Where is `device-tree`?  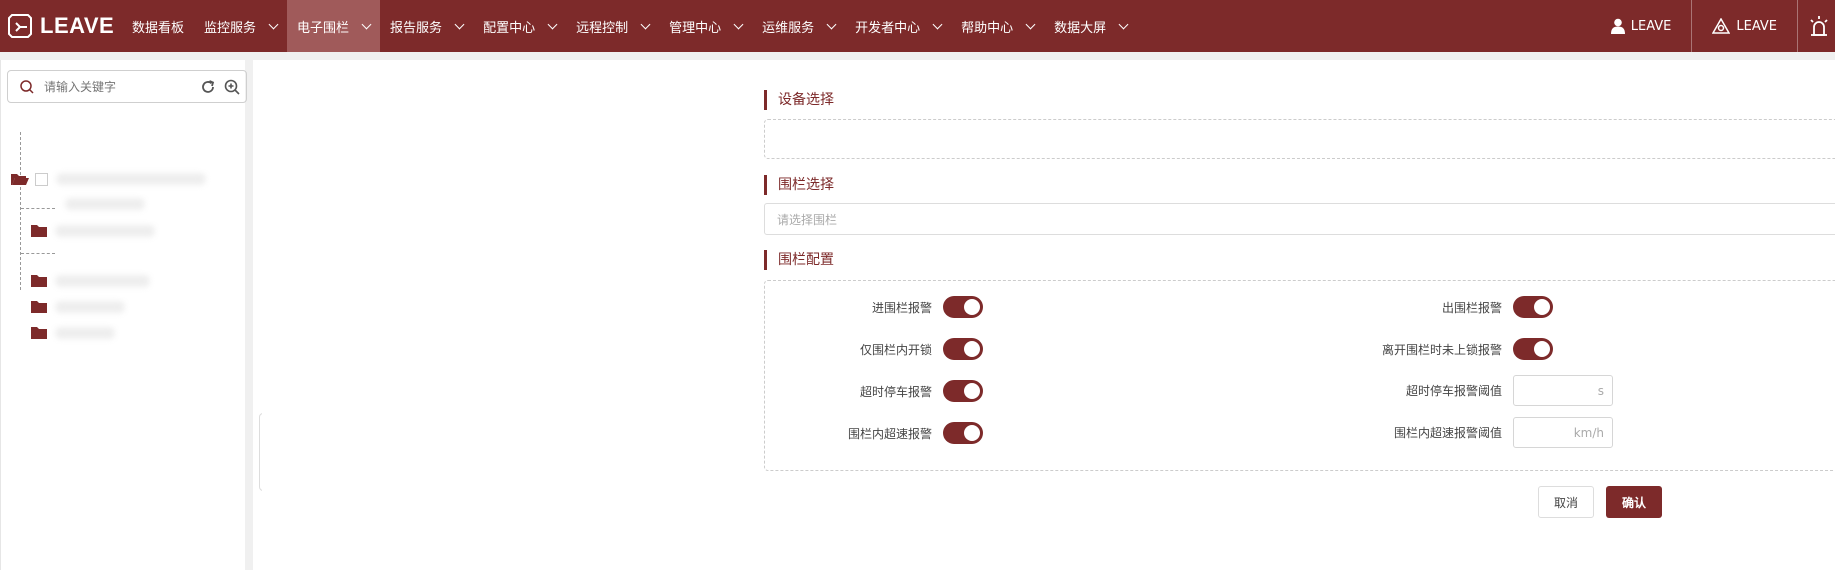
device-tree is located at coordinates (124, 235).